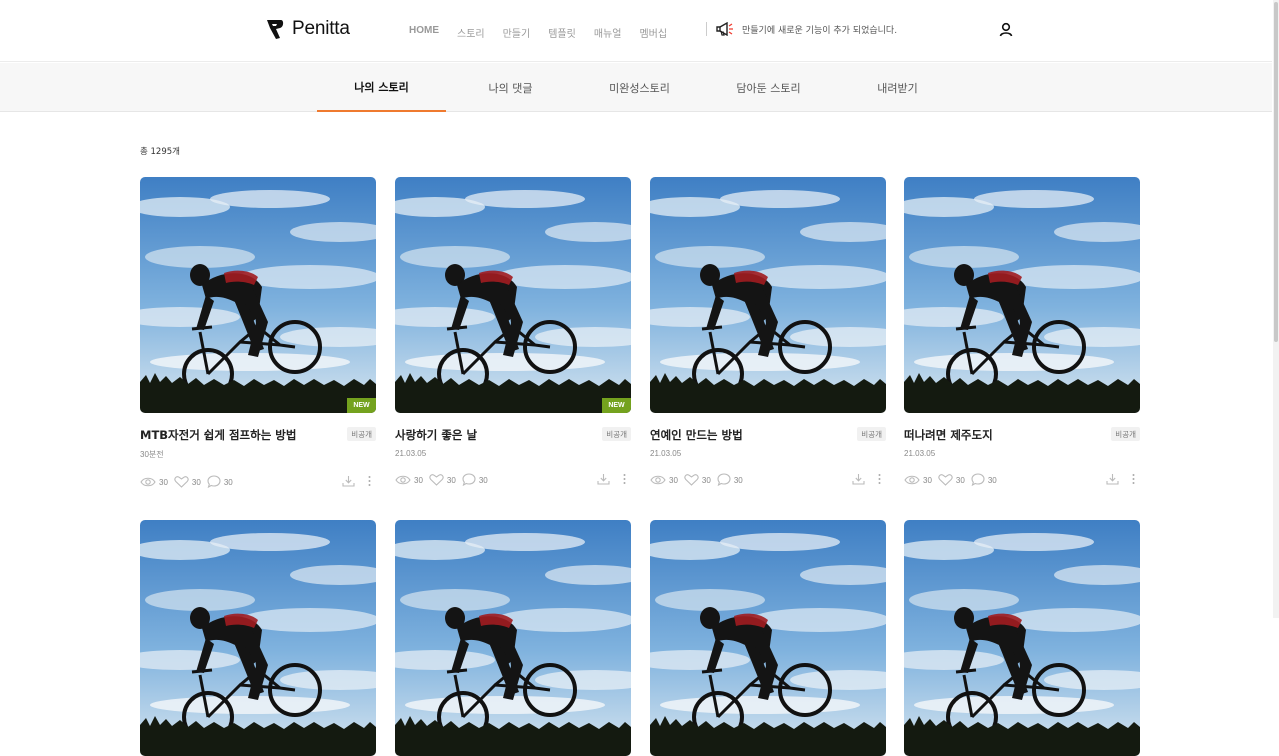 Image resolution: width=1279 pixels, height=756 pixels. I want to click on story-card: 연예인 만드는 방법 비공개 21.03.05 30 30 30, so click(768, 332).